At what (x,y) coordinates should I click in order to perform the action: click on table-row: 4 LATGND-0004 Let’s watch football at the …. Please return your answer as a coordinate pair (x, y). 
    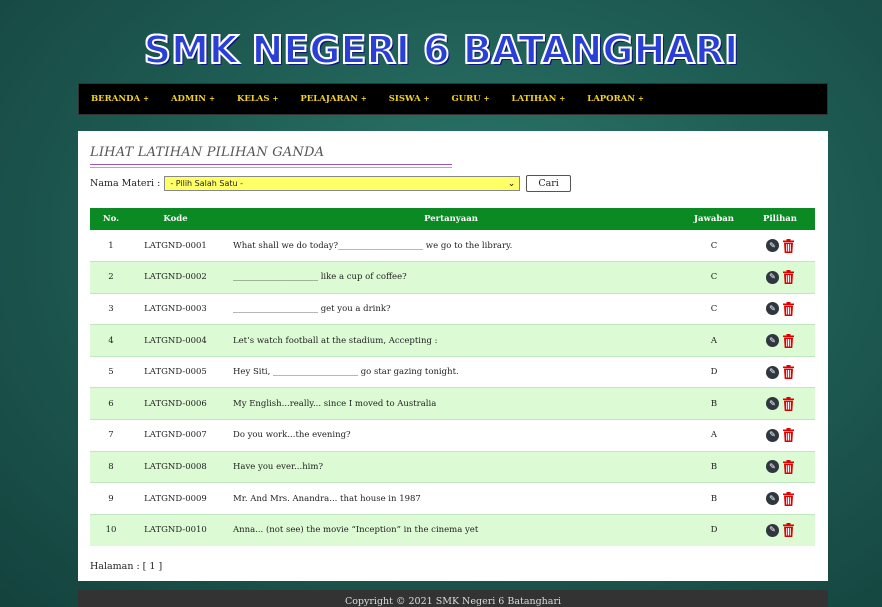
    Looking at the image, I should click on (452, 340).